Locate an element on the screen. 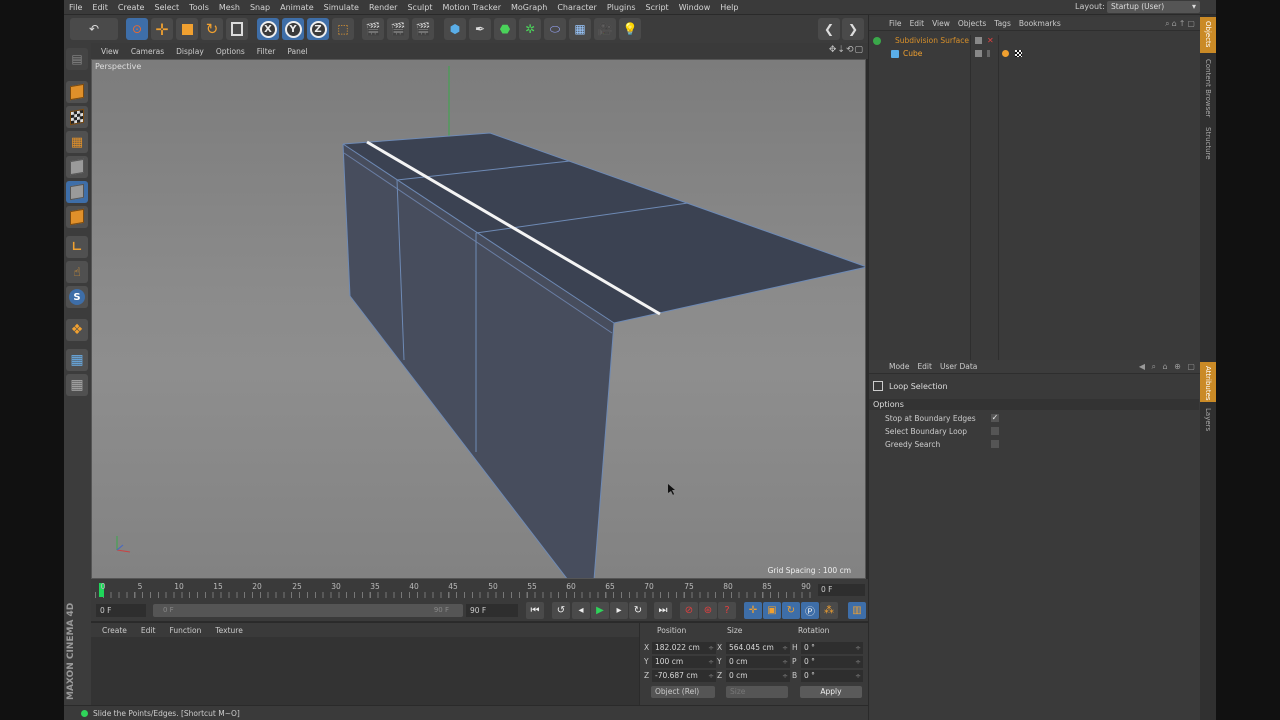 The height and width of the screenshot is (720, 1280). x-axis-lock-icon: X is located at coordinates (268, 29).